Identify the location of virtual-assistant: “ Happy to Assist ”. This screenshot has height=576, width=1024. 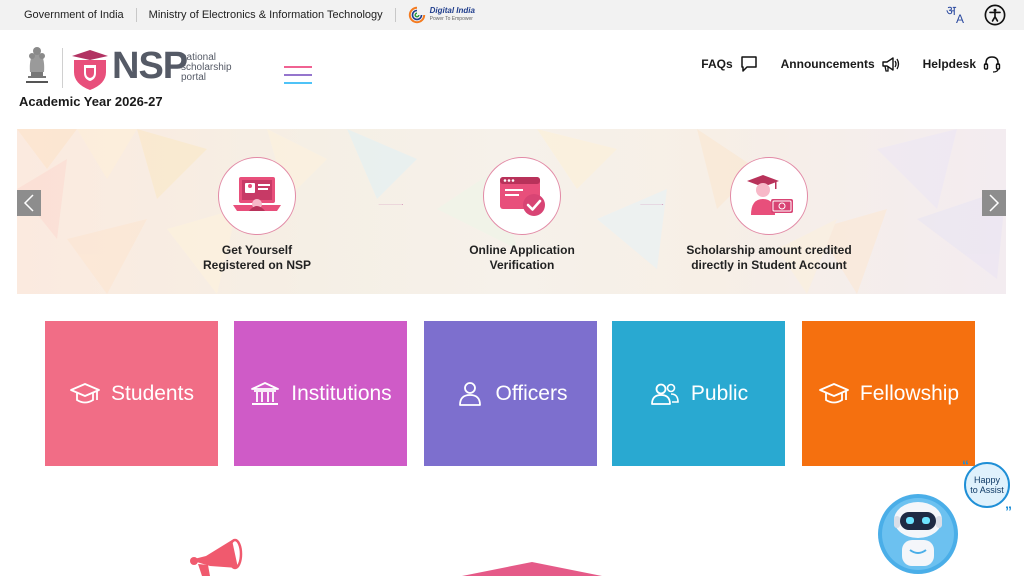
(944, 517).